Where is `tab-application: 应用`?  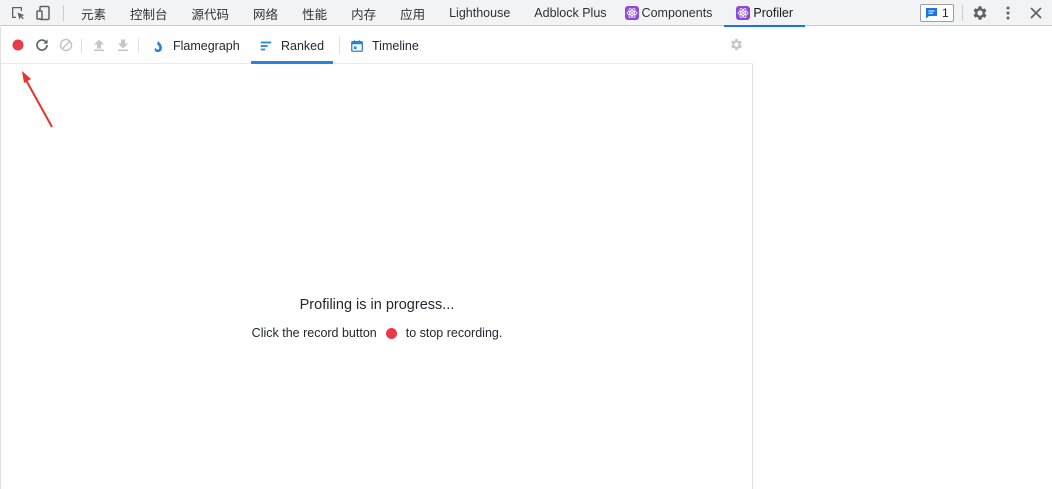 tab-application: 应用 is located at coordinates (412, 13).